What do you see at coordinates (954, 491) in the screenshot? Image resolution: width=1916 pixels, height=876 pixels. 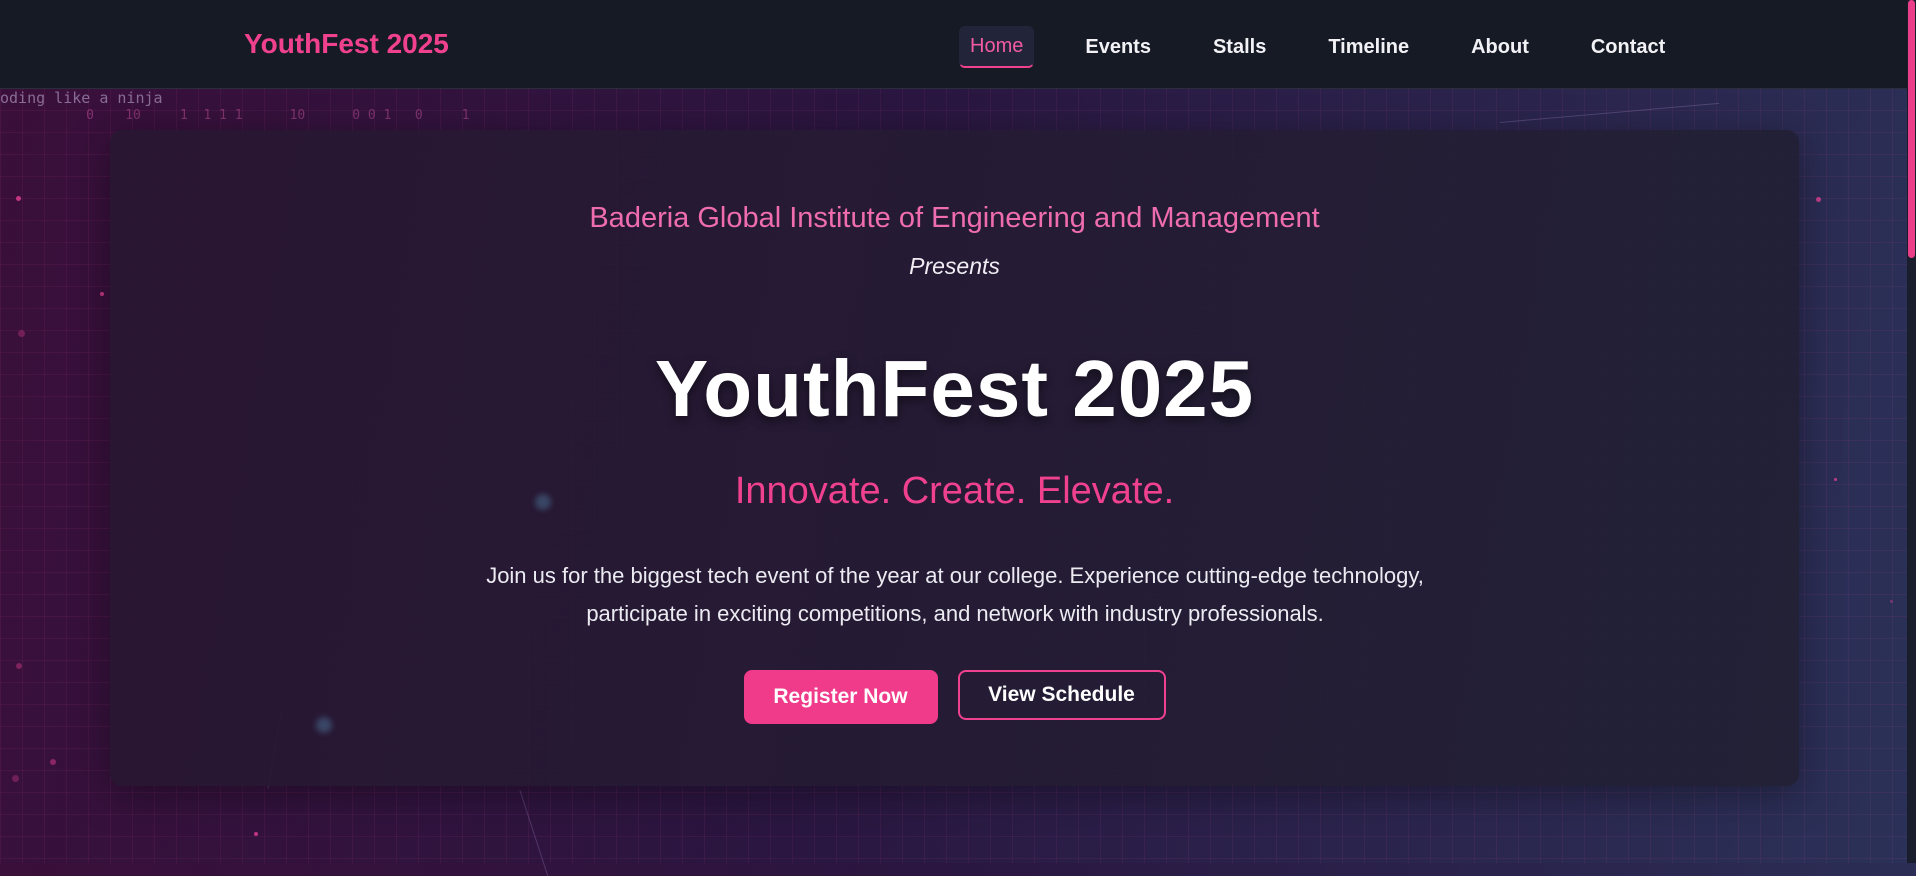 I see `hero-tagline: Innovate. Create. Elevate.` at bounding box center [954, 491].